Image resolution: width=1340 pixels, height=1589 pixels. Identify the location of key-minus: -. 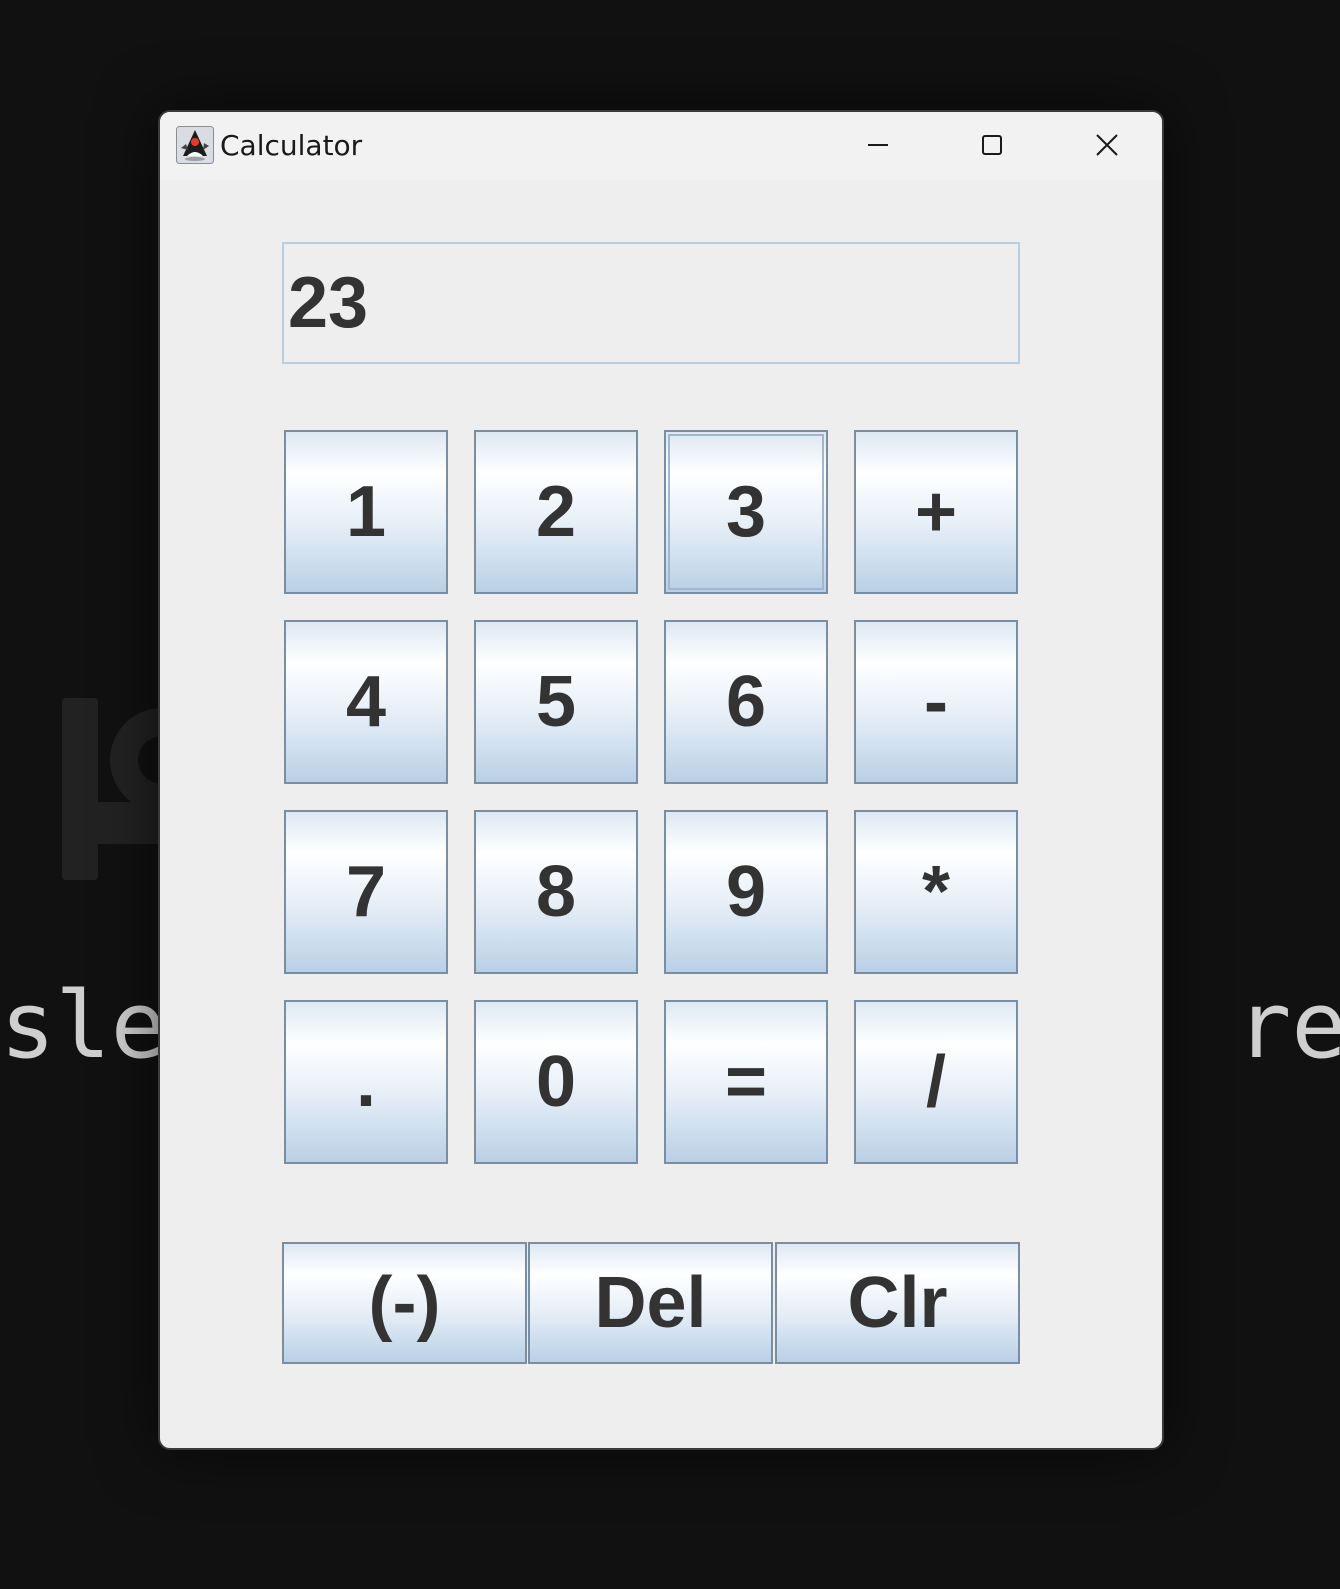
(936, 702).